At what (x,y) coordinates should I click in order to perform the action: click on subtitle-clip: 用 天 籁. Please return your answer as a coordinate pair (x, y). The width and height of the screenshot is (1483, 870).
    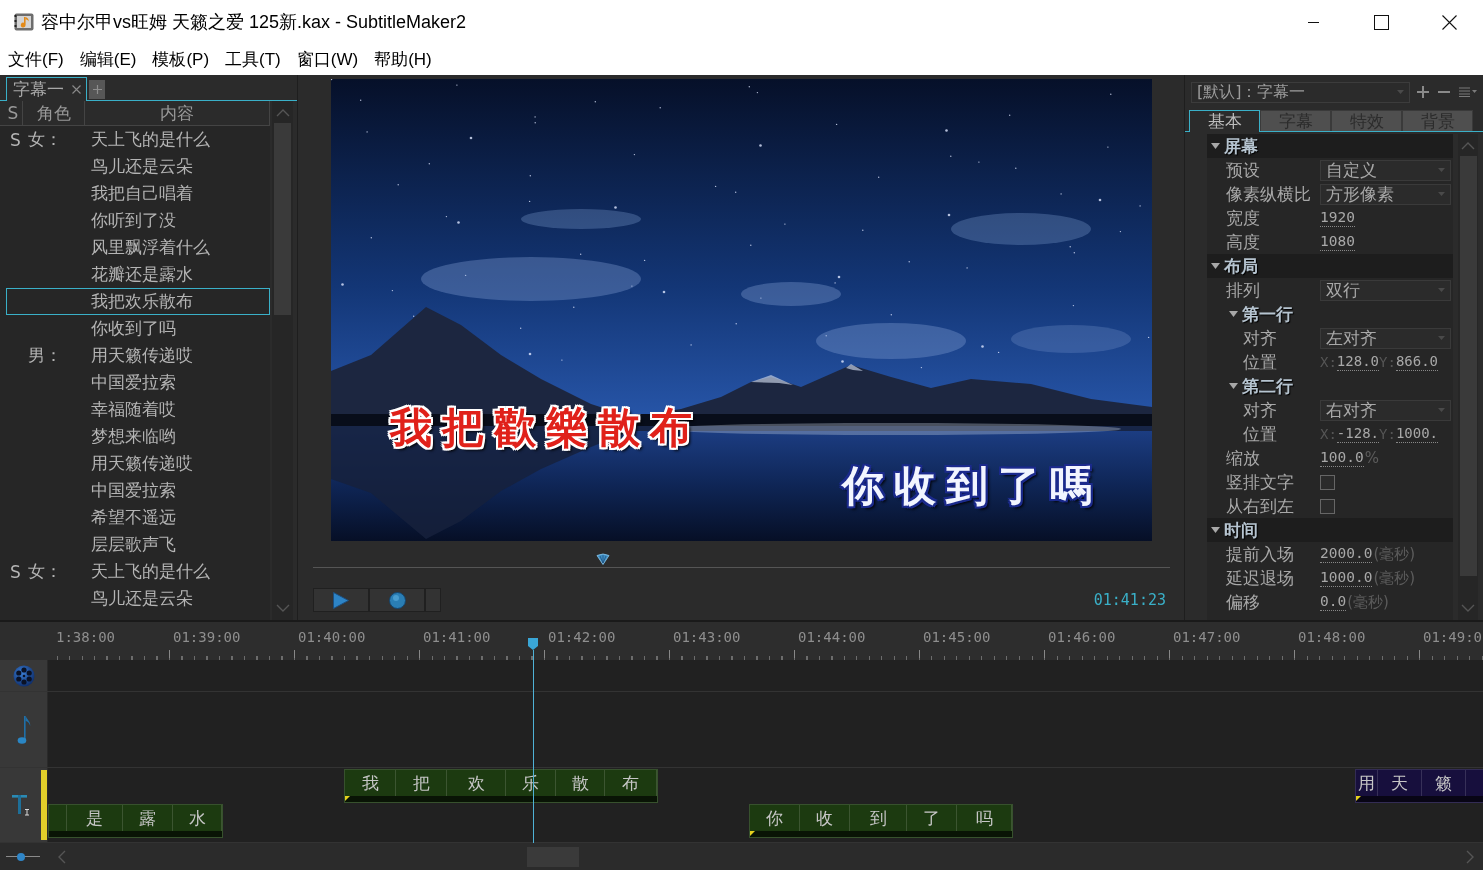
    Looking at the image, I should click on (1419, 786).